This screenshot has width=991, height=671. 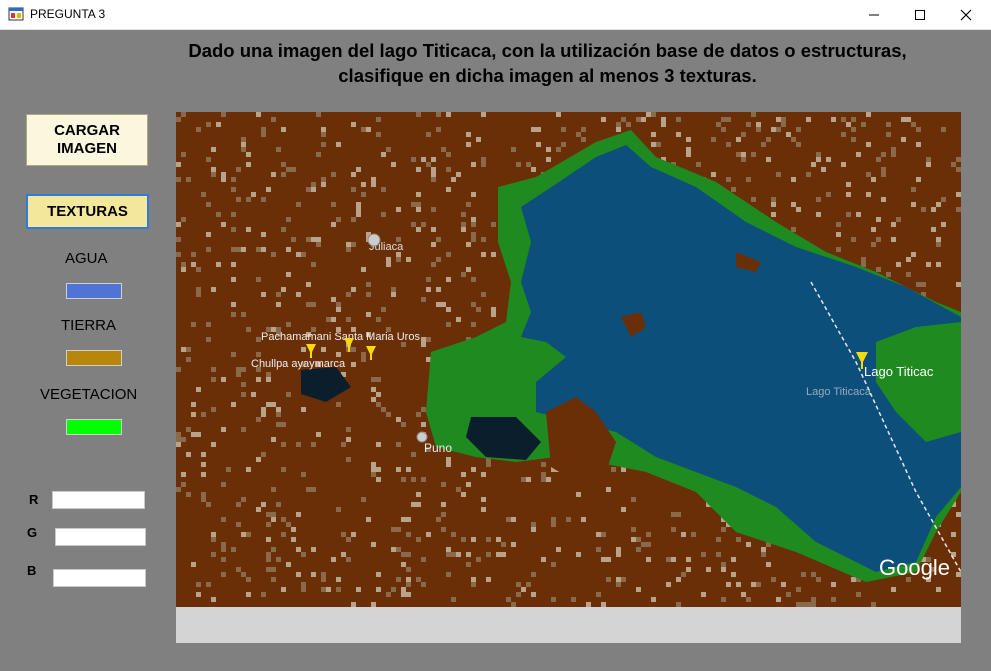 I want to click on close-button, so click(x=966, y=14).